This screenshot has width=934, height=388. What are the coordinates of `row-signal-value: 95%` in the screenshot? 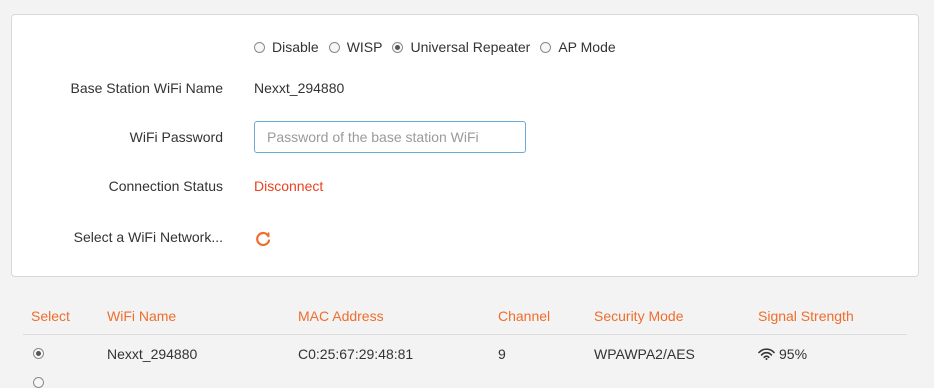 It's located at (793, 354).